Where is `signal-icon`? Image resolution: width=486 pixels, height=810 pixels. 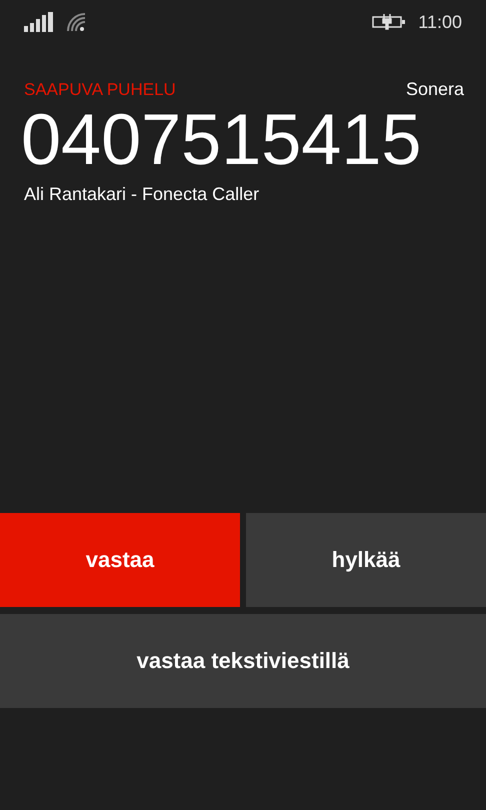 signal-icon is located at coordinates (39, 22).